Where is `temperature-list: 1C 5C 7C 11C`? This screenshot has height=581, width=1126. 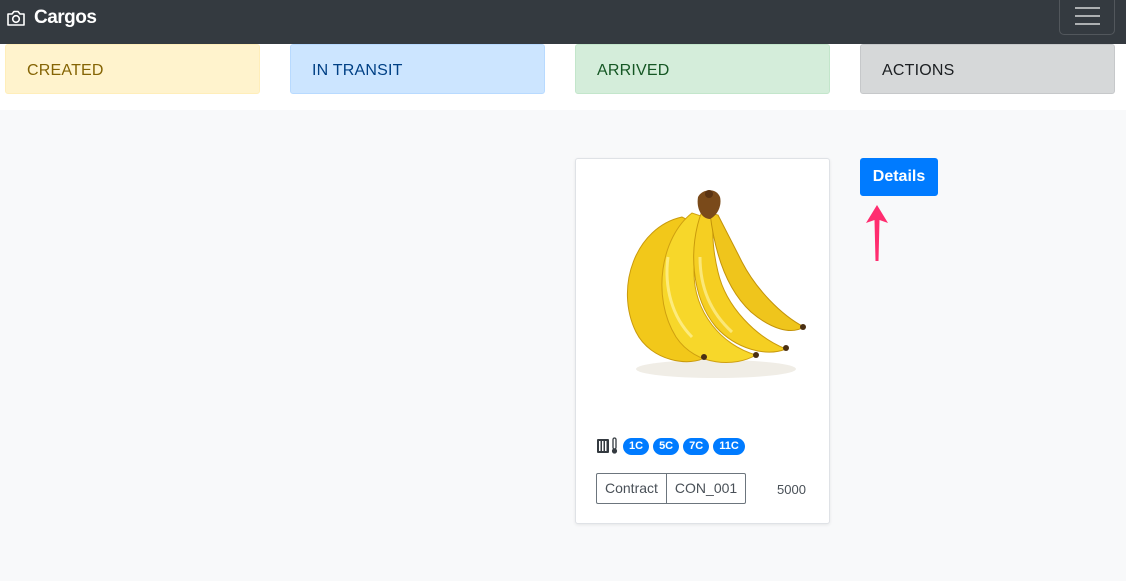 temperature-list: 1C 5C 7C 11C is located at coordinates (672, 446).